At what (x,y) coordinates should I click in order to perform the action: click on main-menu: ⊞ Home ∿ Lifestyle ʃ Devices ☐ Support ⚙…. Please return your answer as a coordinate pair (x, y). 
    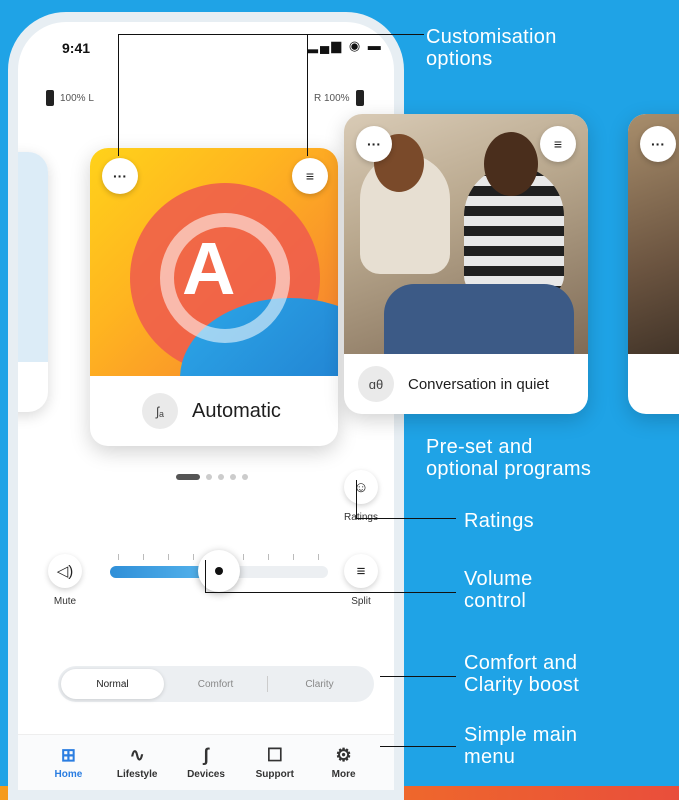
    Looking at the image, I should click on (206, 762).